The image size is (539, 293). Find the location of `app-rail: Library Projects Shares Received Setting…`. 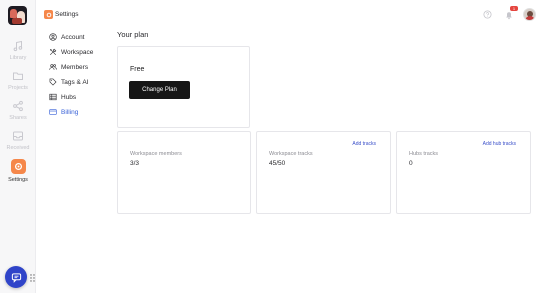

app-rail: Library Projects Shares Received Setting… is located at coordinates (18, 146).